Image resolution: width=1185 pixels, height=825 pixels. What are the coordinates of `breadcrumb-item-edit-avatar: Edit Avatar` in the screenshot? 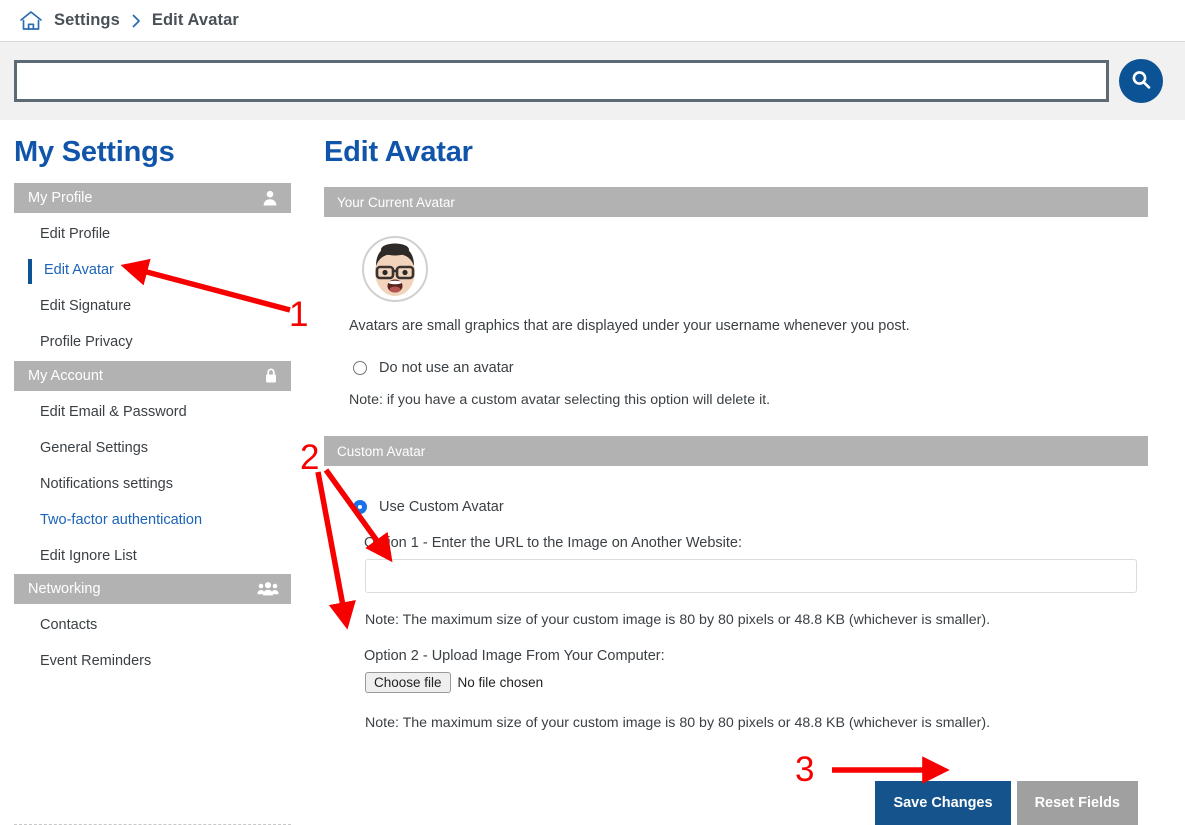 It's located at (195, 20).